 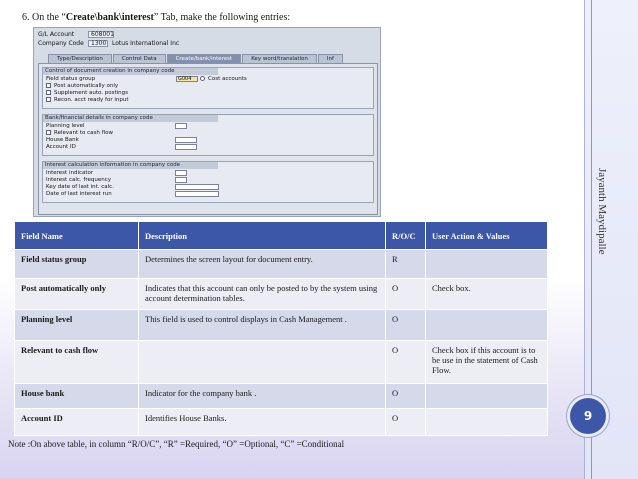 I want to click on column-header-field-name: Field Name, so click(x=76, y=235).